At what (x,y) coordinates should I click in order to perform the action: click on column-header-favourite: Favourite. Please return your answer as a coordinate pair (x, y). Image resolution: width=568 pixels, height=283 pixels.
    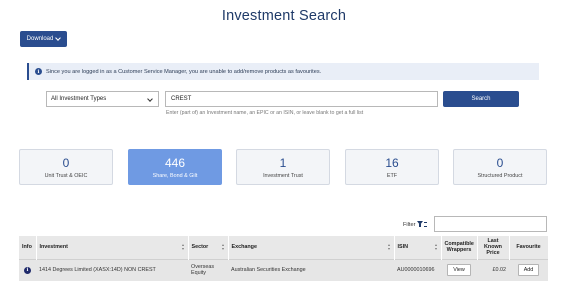
    Looking at the image, I should click on (529, 247).